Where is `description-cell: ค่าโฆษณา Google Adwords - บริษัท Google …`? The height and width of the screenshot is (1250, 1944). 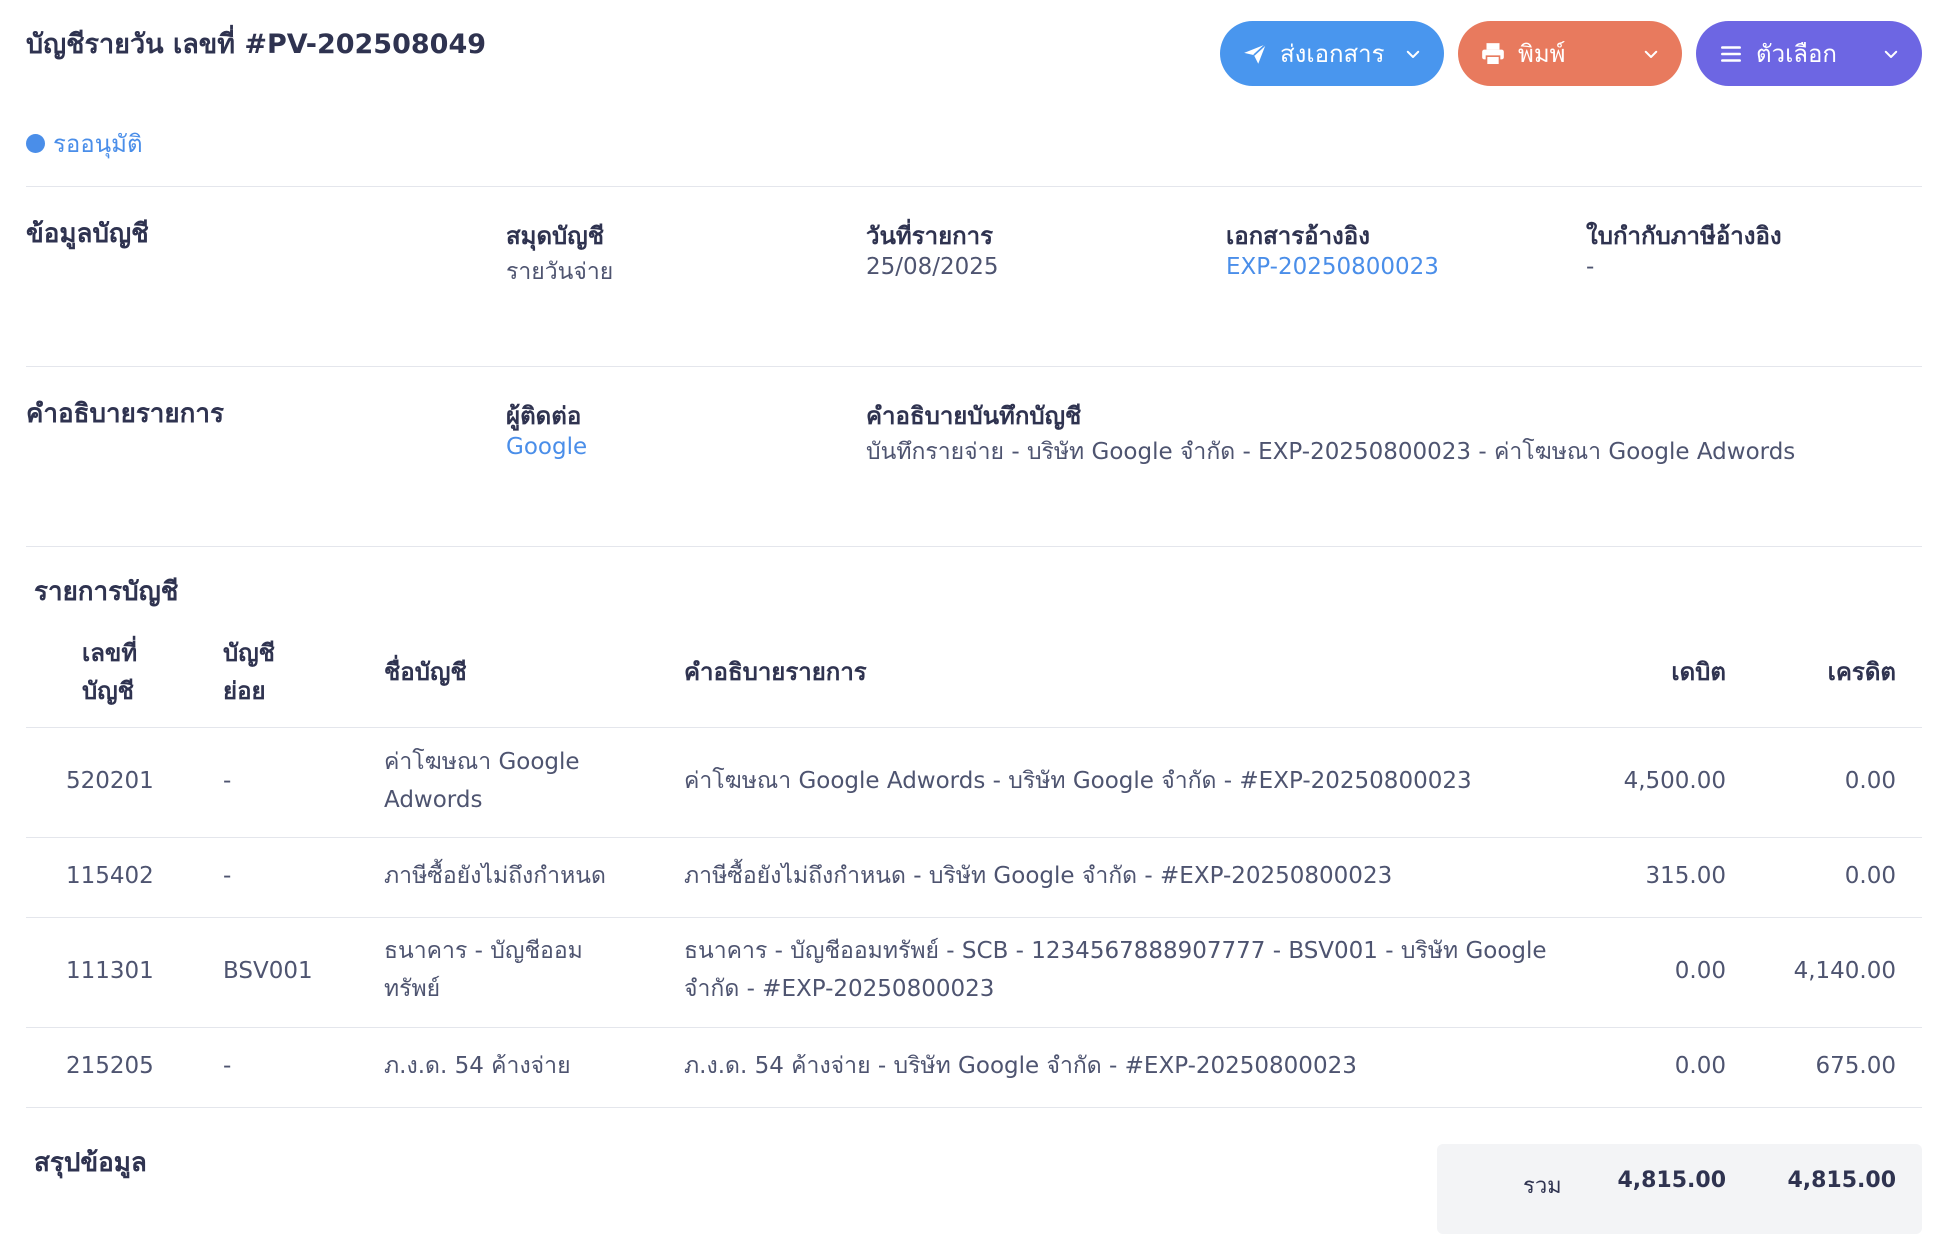 description-cell: ค่าโฆษณา Google Adwords - บริษัท Google … is located at coordinates (1078, 781).